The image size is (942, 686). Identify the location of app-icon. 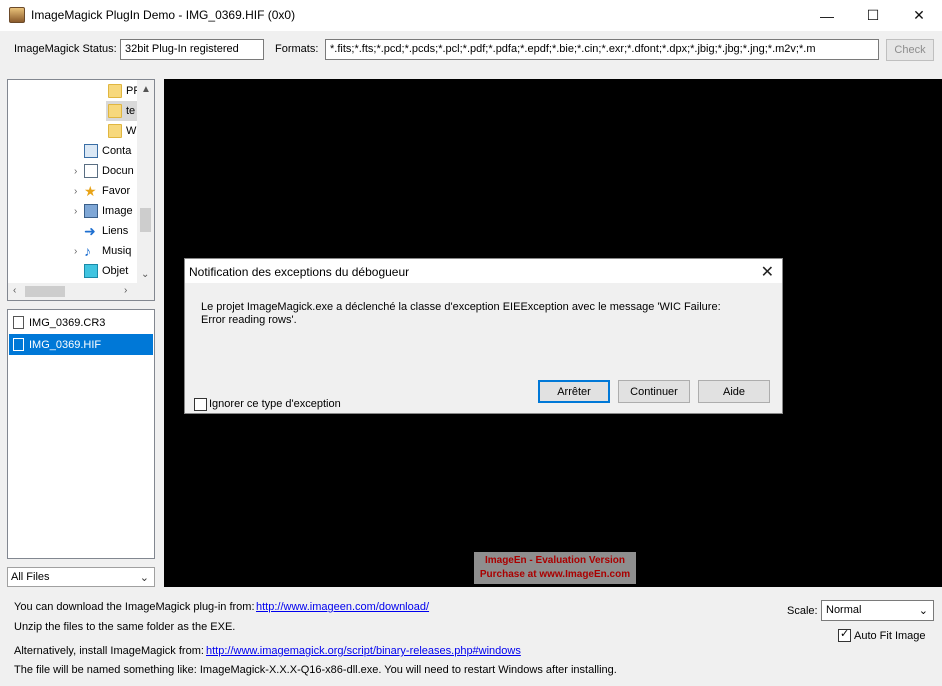
(17, 15).